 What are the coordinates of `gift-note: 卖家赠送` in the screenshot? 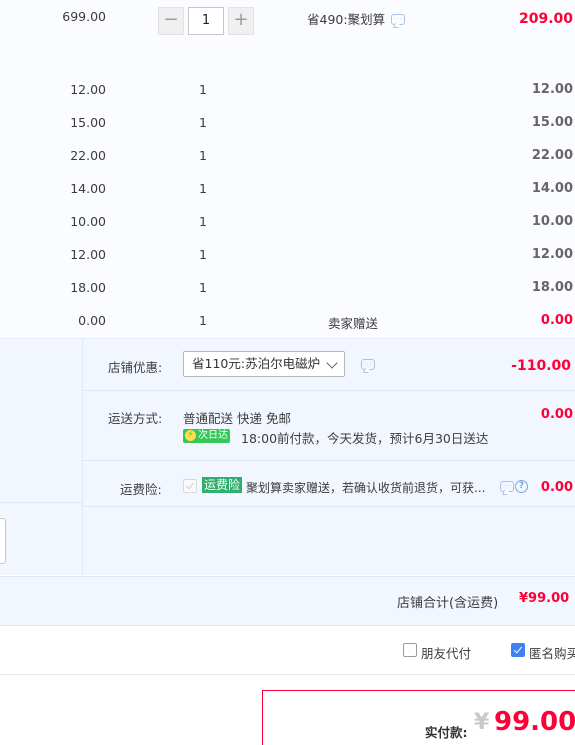 It's located at (353, 323).